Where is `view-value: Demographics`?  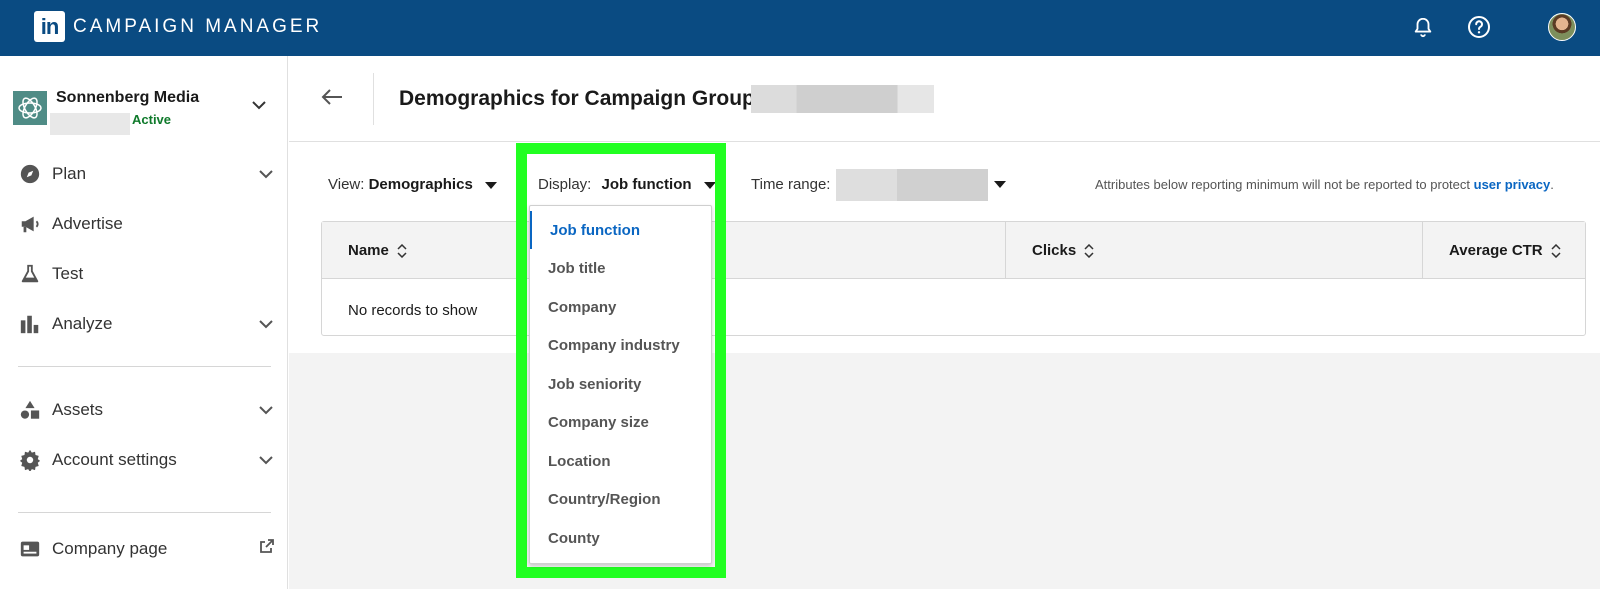
view-value: Demographics is located at coordinates (420, 184).